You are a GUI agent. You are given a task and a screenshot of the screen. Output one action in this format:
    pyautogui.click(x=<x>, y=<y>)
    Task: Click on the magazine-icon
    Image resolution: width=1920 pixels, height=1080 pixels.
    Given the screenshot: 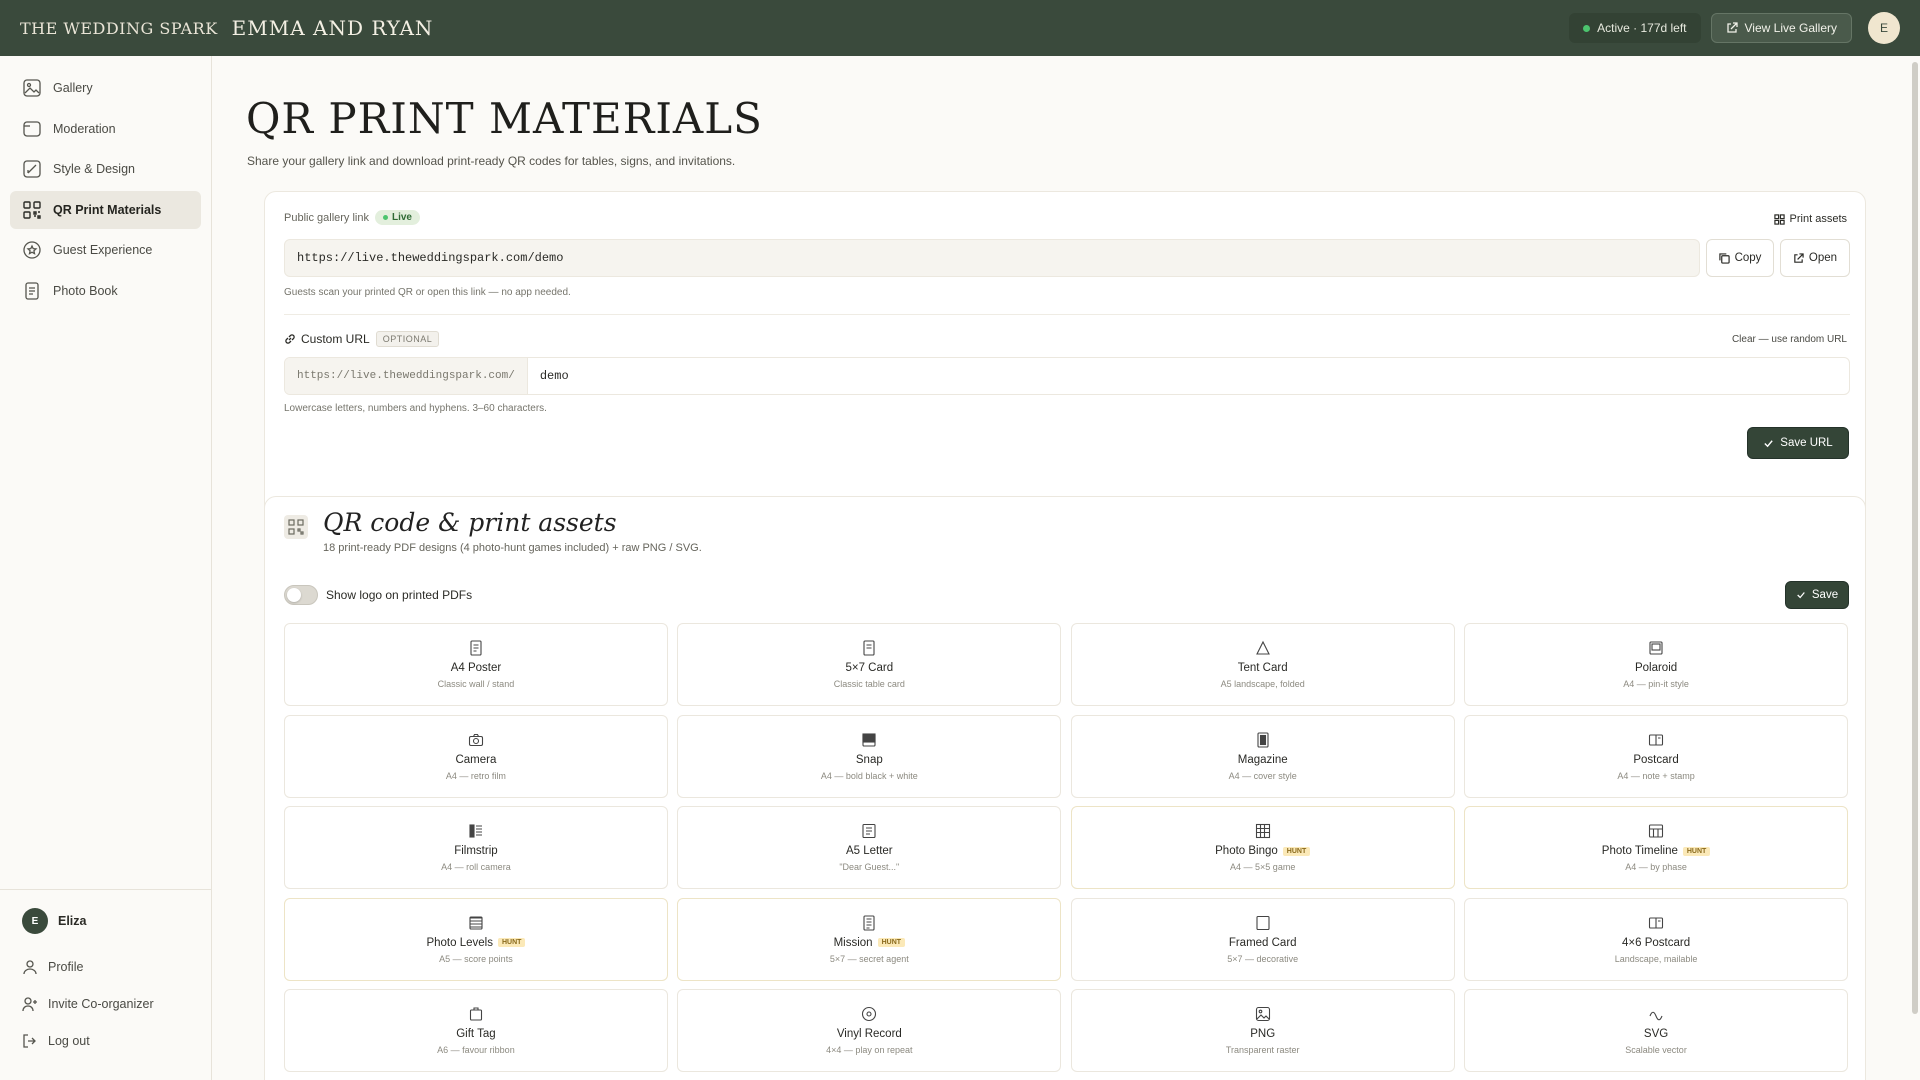 What is the action you would take?
    pyautogui.click(x=1263, y=739)
    